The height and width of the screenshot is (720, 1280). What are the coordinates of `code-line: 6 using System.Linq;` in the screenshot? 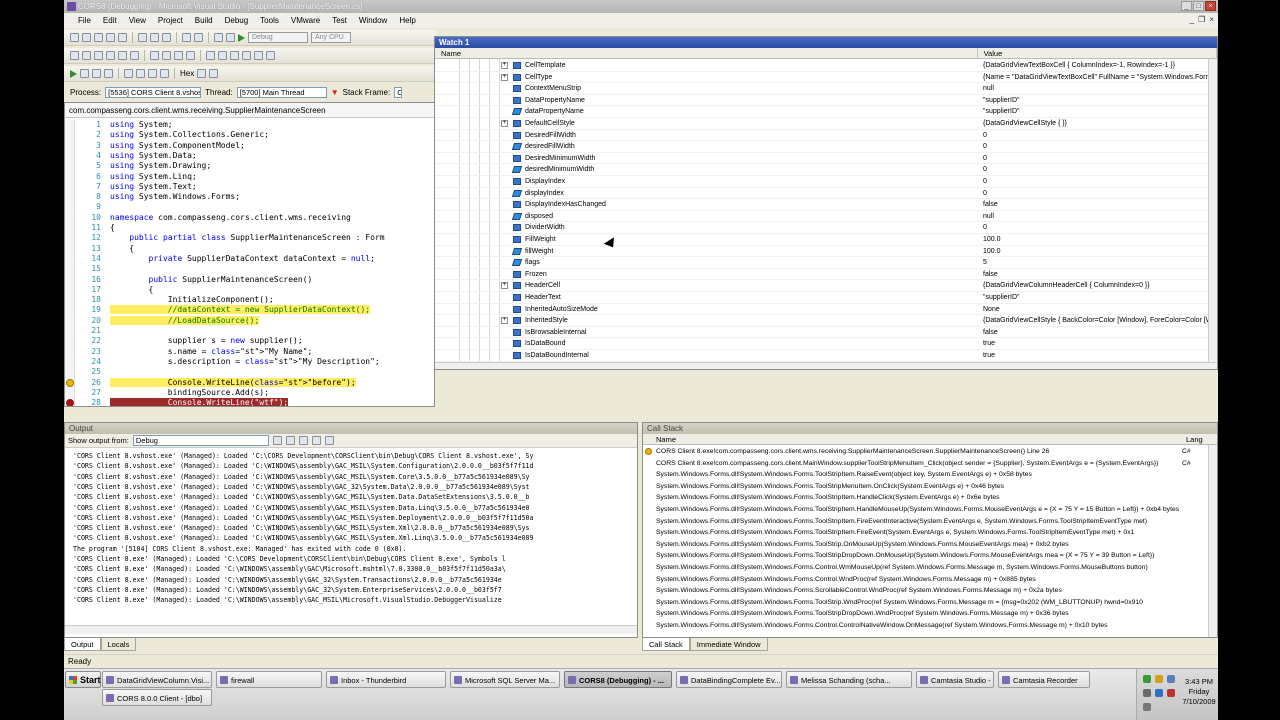 It's located at (137, 177).